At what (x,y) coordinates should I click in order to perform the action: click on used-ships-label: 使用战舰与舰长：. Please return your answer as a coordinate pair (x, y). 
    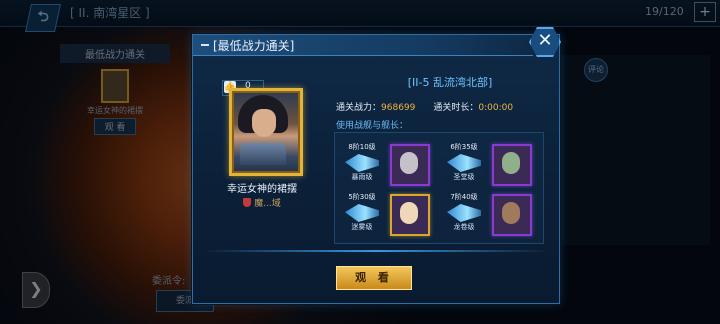
    Looking at the image, I should click on (372, 126).